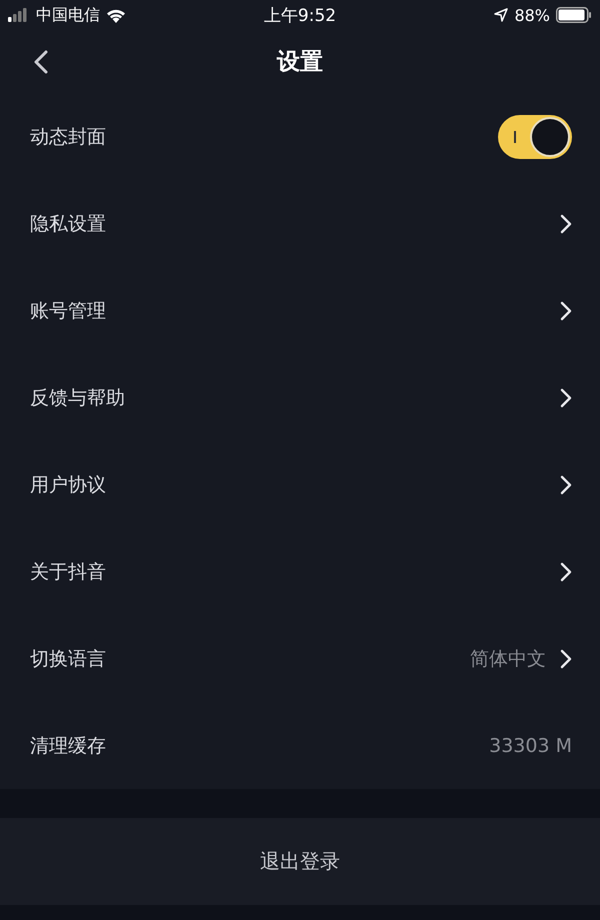 This screenshot has width=600, height=920. Describe the element at coordinates (501, 15) in the screenshot. I see `location-icon` at that location.